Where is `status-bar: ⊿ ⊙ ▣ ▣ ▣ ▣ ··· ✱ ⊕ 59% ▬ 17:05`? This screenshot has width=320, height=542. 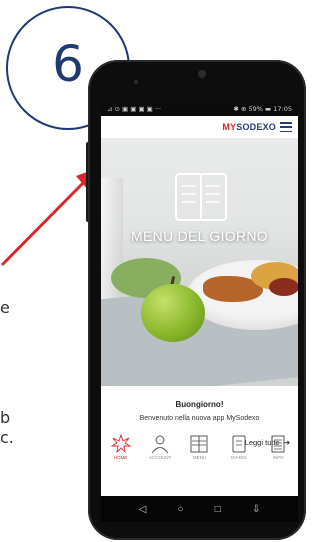
status-bar: ⊿ ⊙ ▣ ▣ ▣ ▣ ··· ✱ ⊕ 59% ▬ 17:05 is located at coordinates (199, 109).